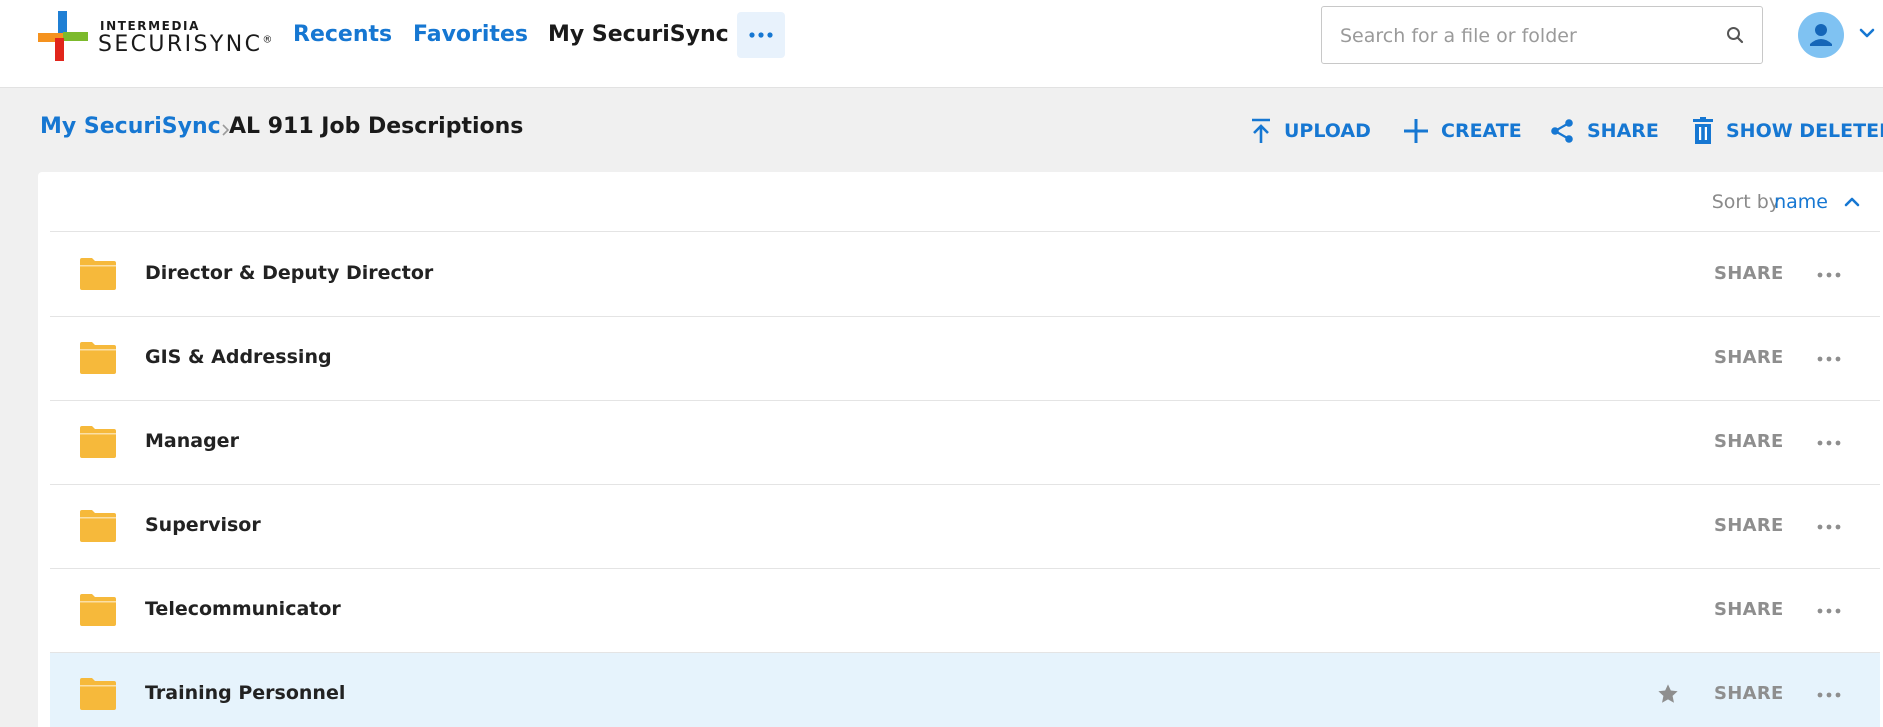 This screenshot has height=727, width=1883. Describe the element at coordinates (1735, 35) in the screenshot. I see `search-icon` at that location.